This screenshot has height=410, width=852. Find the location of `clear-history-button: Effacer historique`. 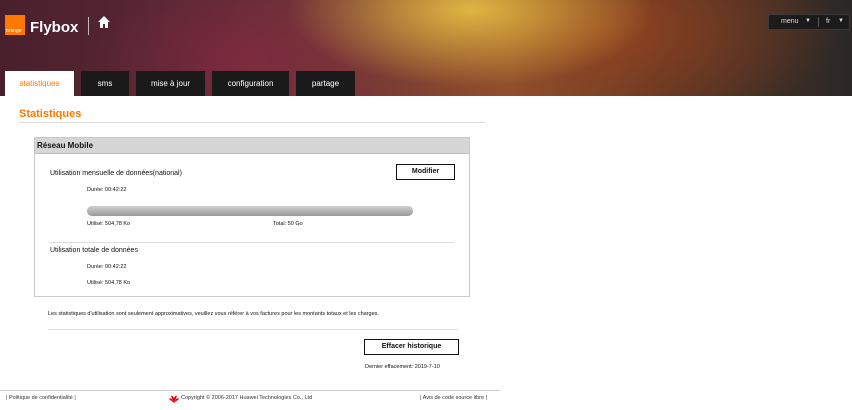

clear-history-button: Effacer historique is located at coordinates (411, 347).